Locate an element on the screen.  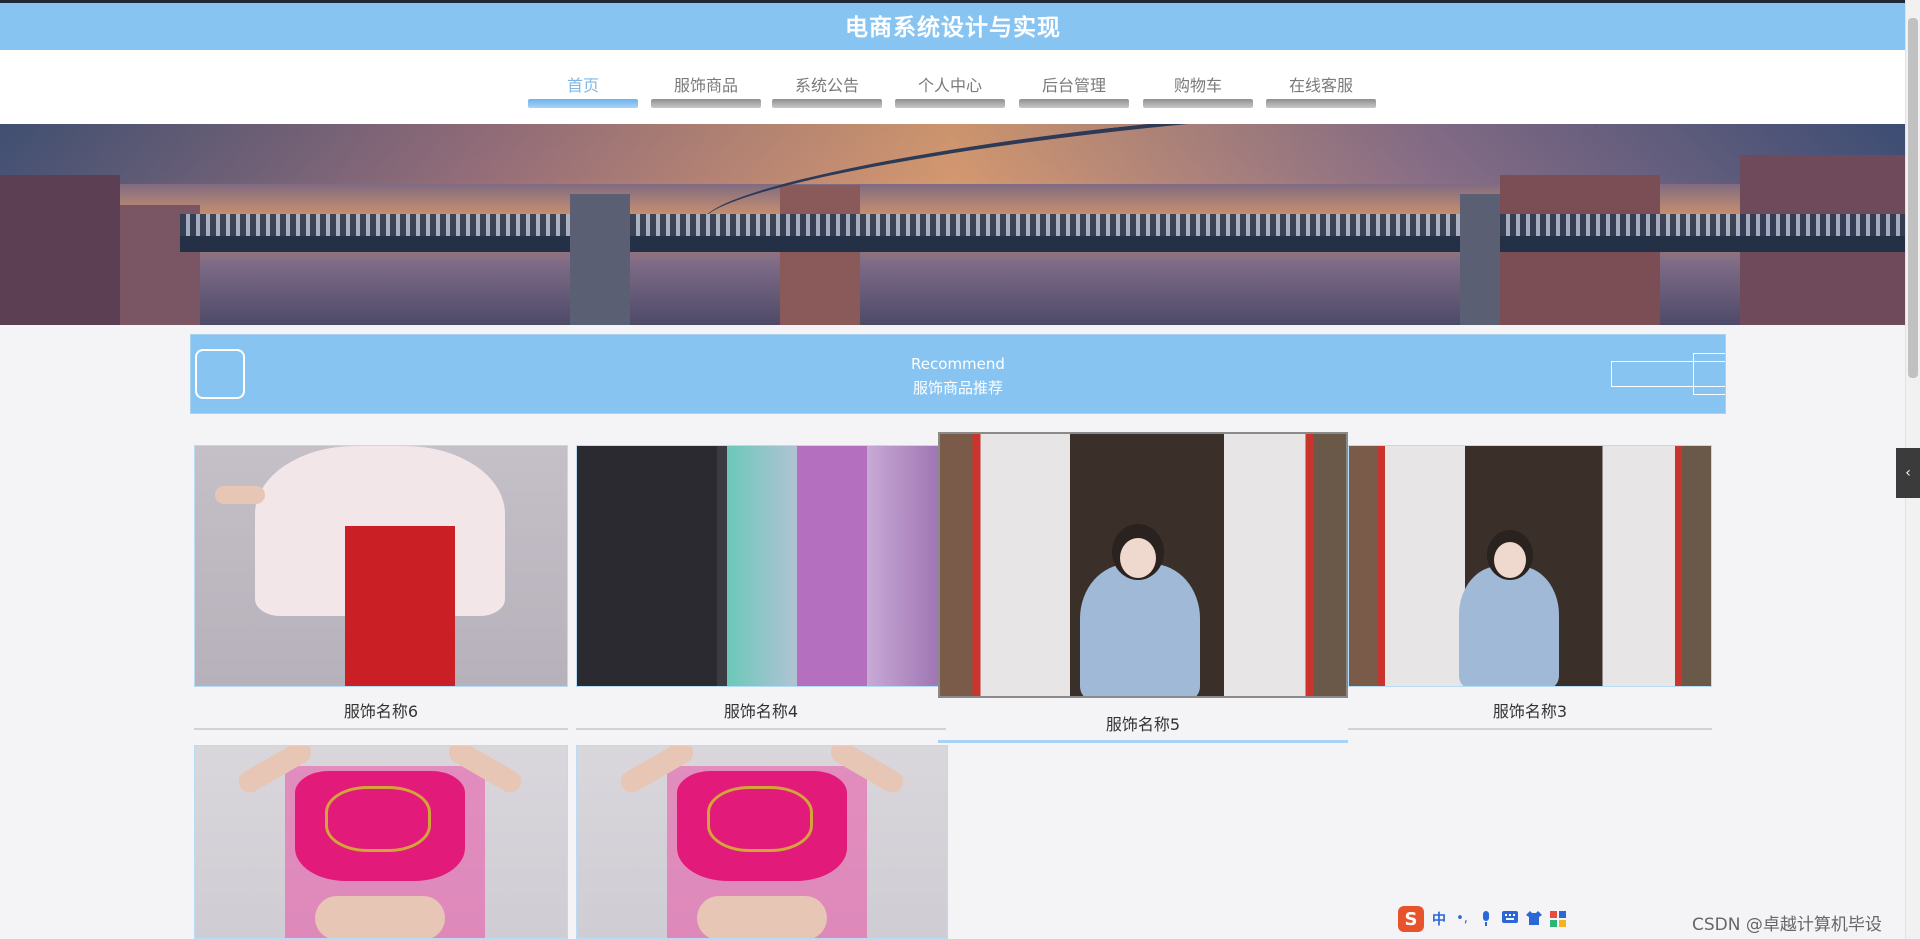
nav-item-label: 首页 is located at coordinates (582, 85).